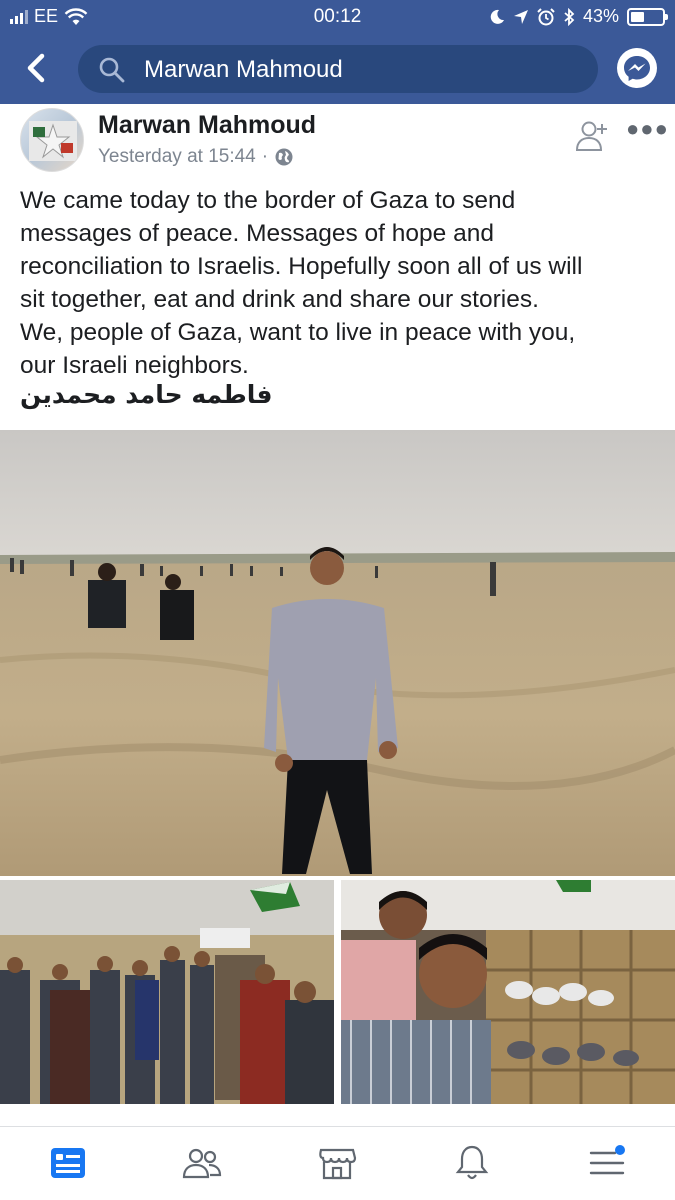 The width and height of the screenshot is (675, 1200). What do you see at coordinates (637, 16) in the screenshot?
I see `battery-level` at bounding box center [637, 16].